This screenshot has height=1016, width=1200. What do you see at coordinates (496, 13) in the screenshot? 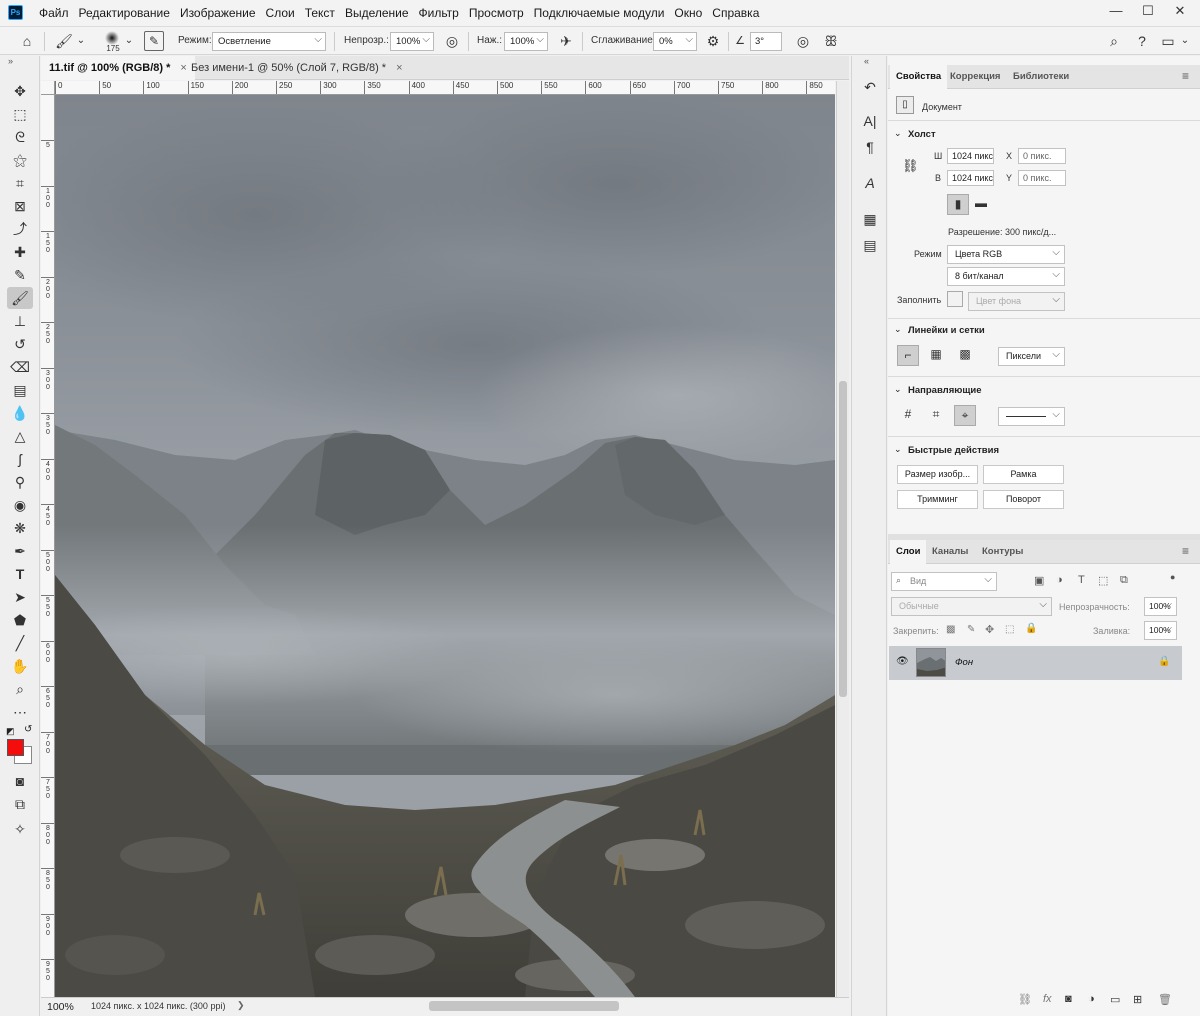
I see `menu-view: Просмотр` at bounding box center [496, 13].